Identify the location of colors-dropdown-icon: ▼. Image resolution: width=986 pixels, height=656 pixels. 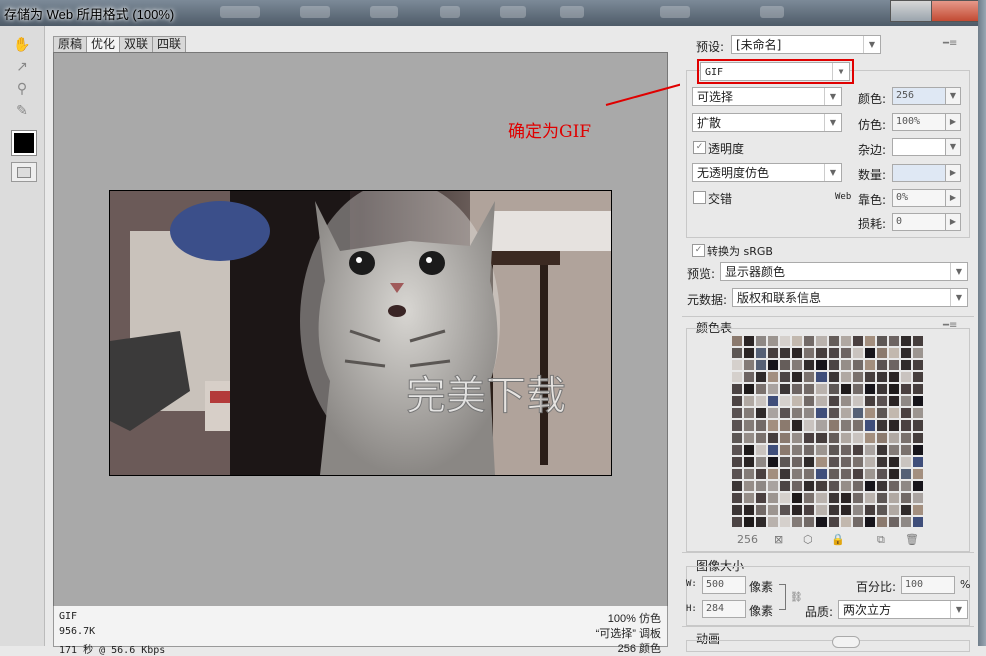
(953, 96).